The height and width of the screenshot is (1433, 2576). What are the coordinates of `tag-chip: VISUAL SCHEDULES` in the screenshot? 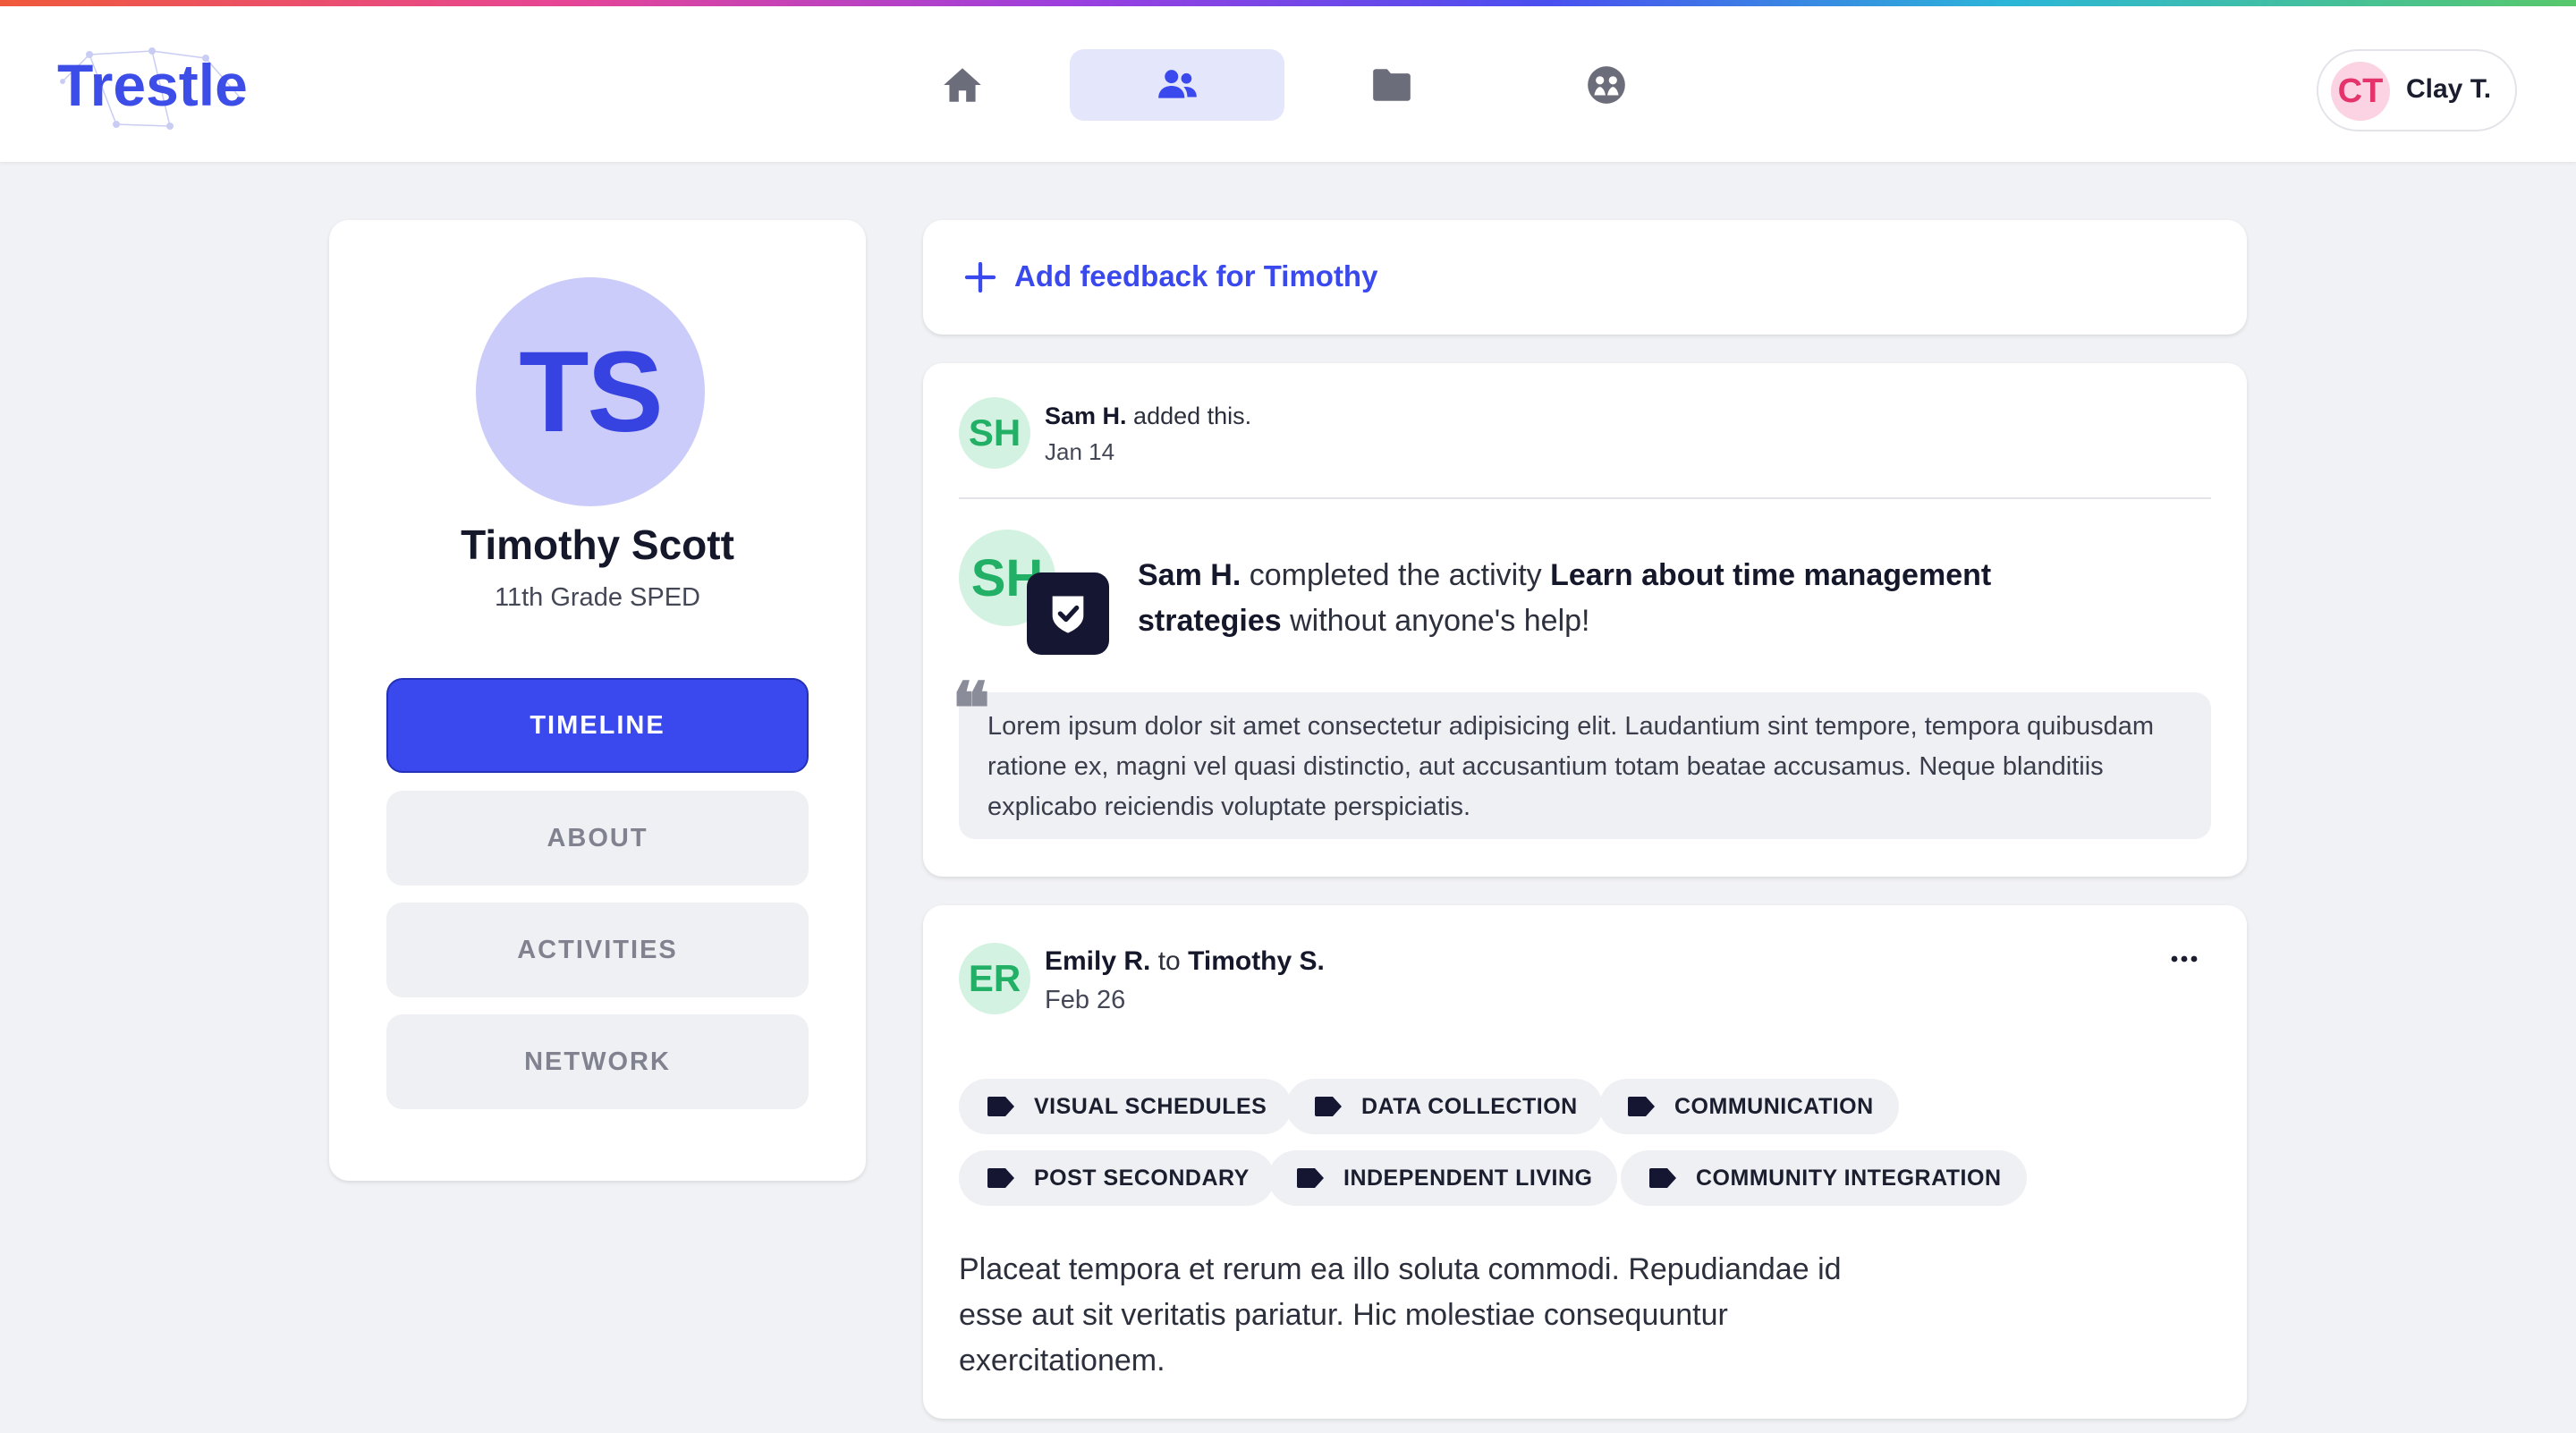 It's located at (1125, 1106).